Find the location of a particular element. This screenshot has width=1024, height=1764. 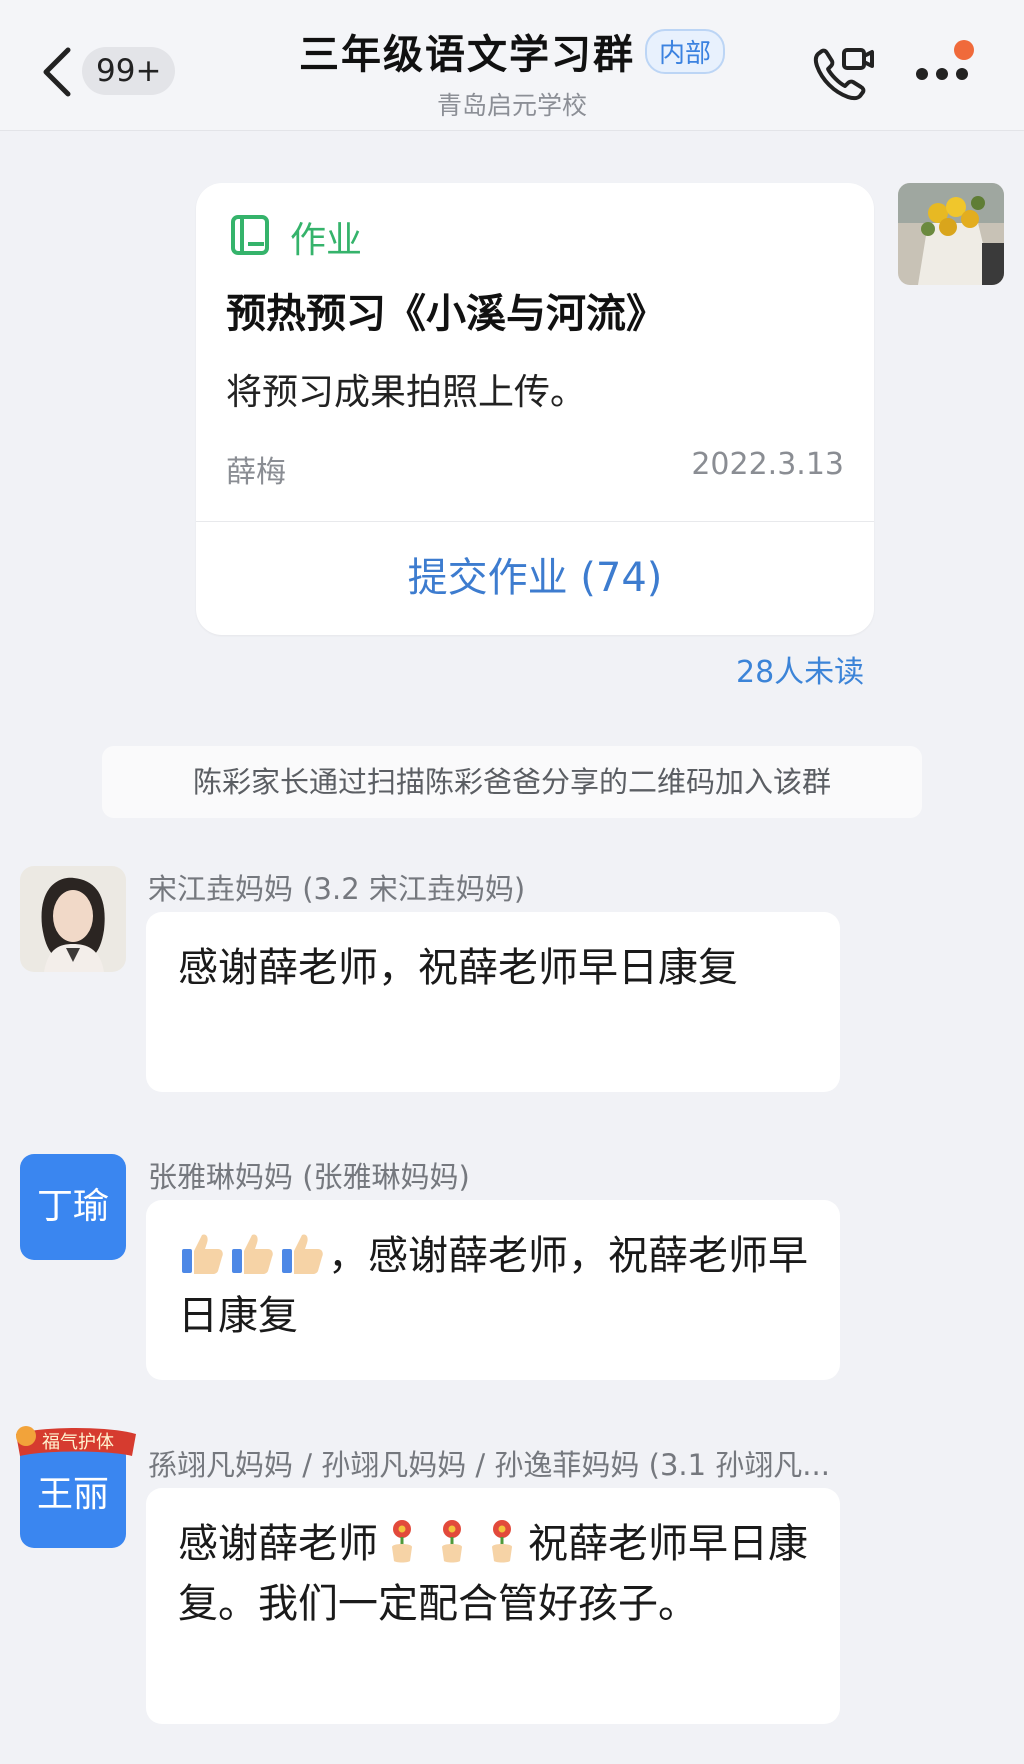

homework-book-icon is located at coordinates (250, 237).